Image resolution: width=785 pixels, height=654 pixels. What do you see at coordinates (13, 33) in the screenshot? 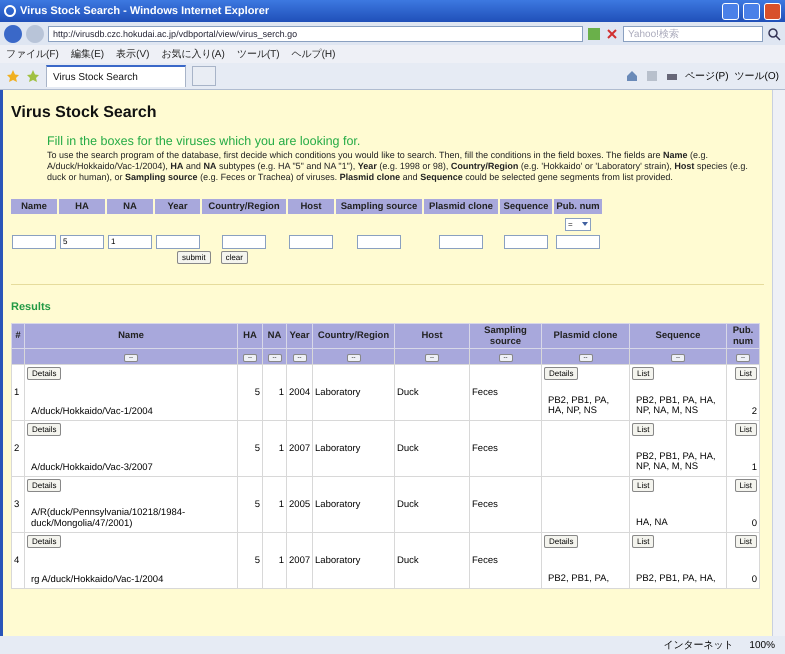
I see `back-button` at bounding box center [13, 33].